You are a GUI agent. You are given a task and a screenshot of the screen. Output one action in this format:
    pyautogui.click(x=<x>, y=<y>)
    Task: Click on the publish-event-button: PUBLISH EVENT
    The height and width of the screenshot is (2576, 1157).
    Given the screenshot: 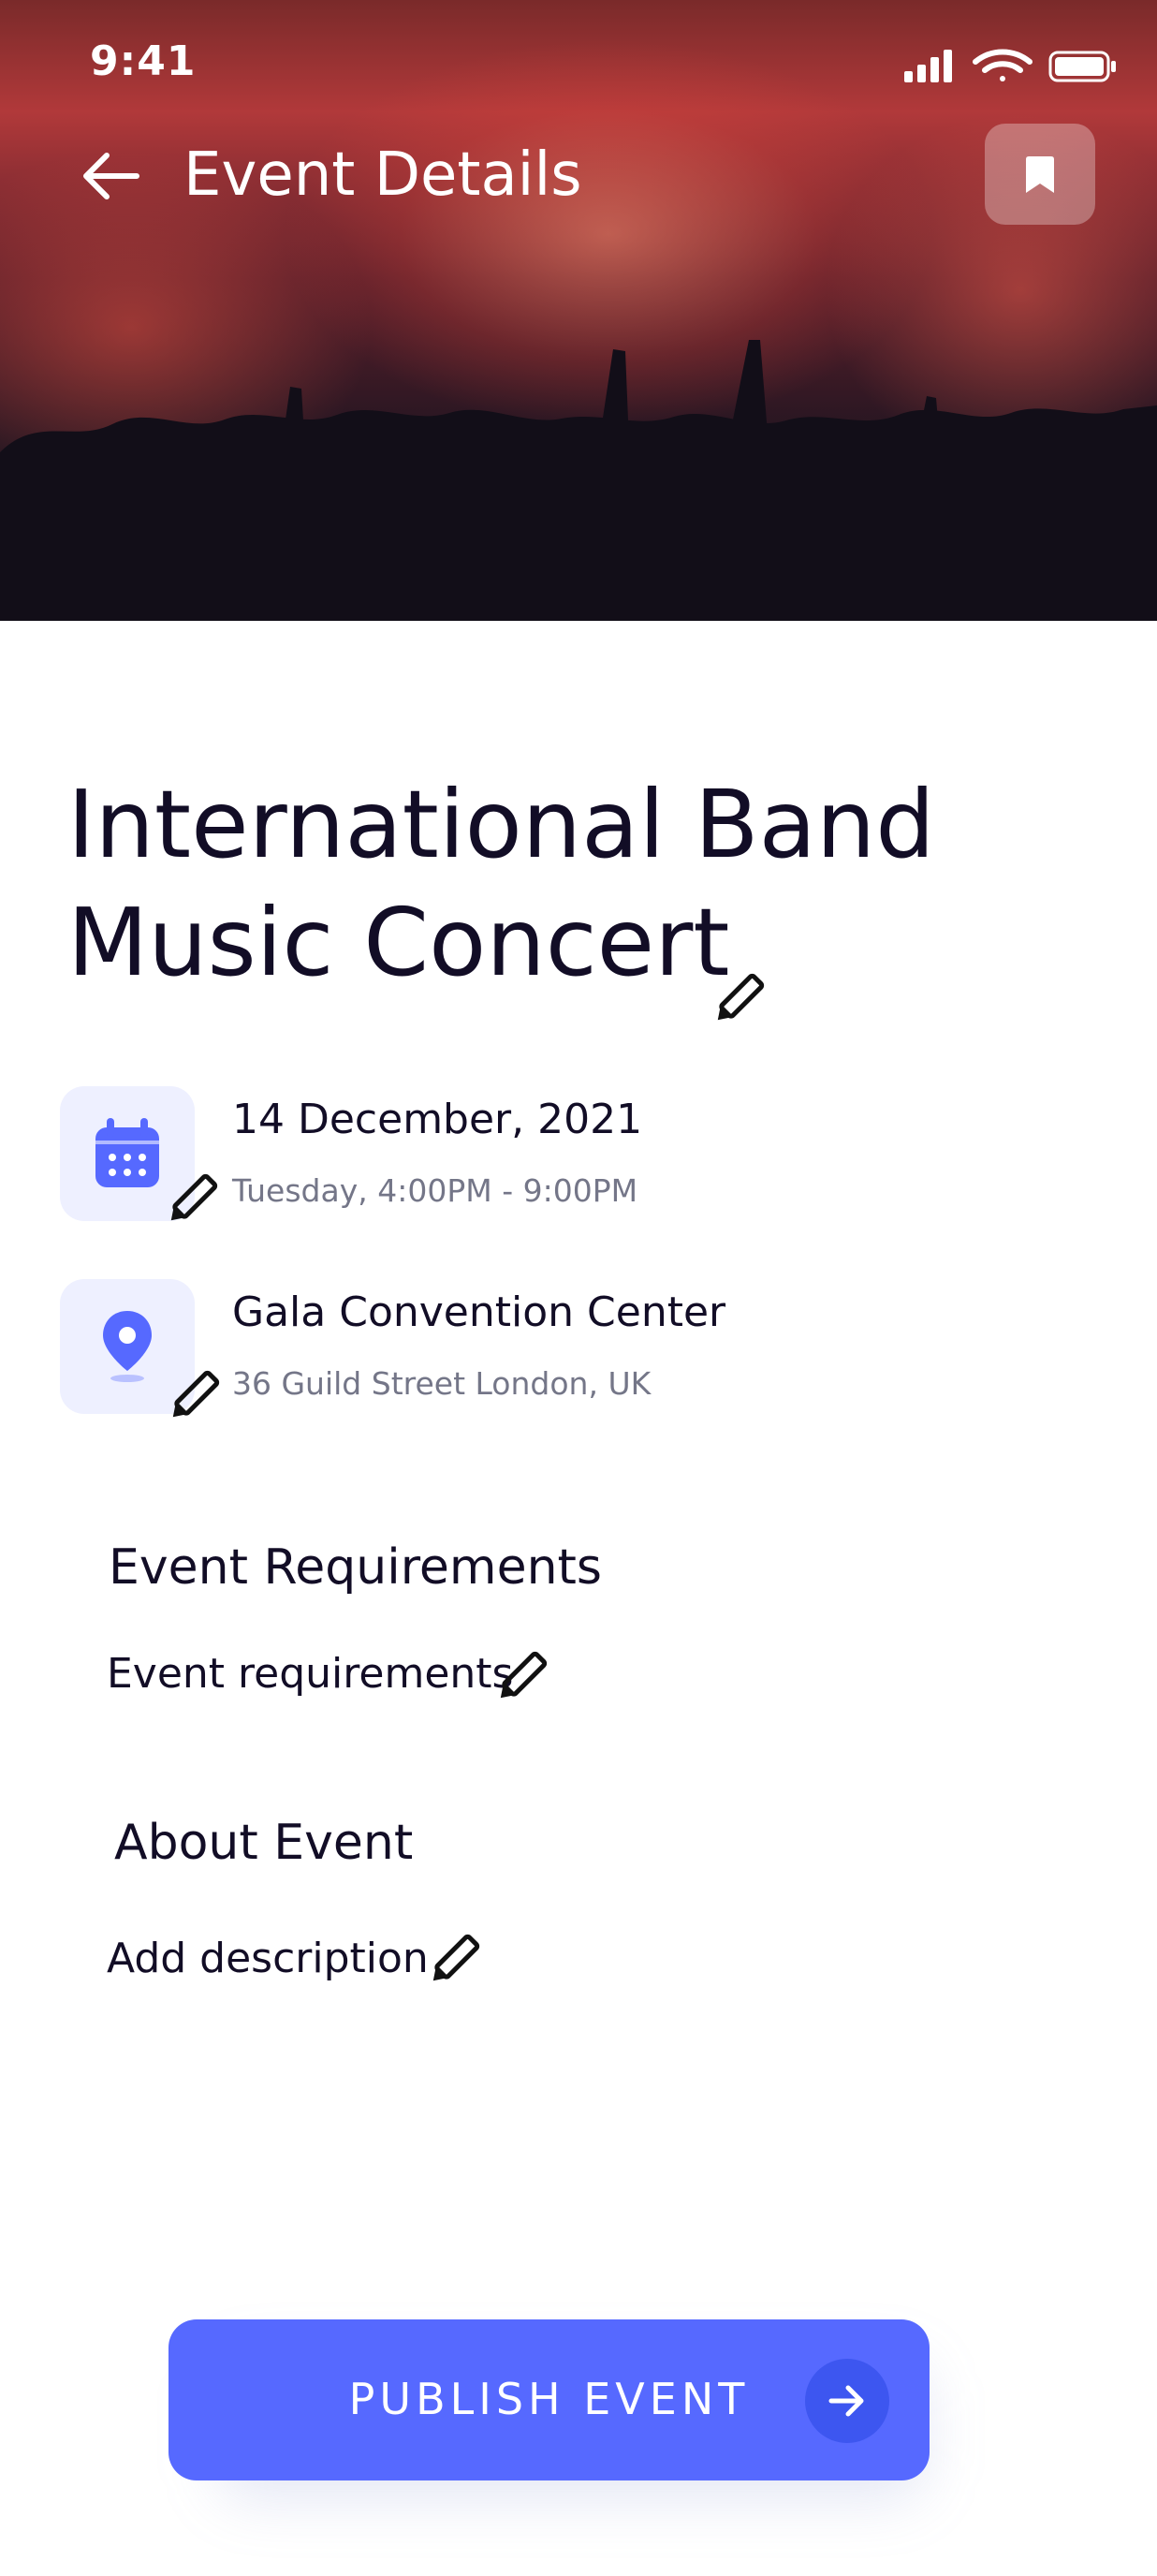 What is the action you would take?
    pyautogui.click(x=549, y=2399)
    